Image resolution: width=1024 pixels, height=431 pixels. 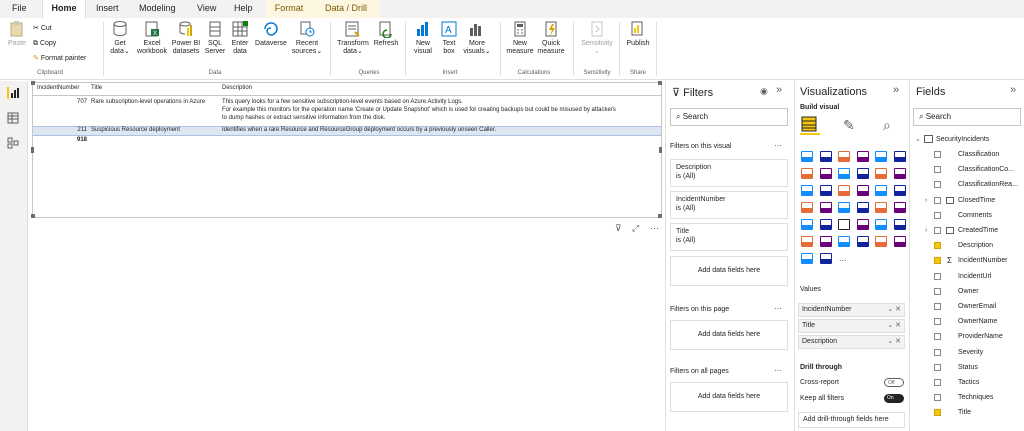 I want to click on tab-file: File, so click(x=19, y=9).